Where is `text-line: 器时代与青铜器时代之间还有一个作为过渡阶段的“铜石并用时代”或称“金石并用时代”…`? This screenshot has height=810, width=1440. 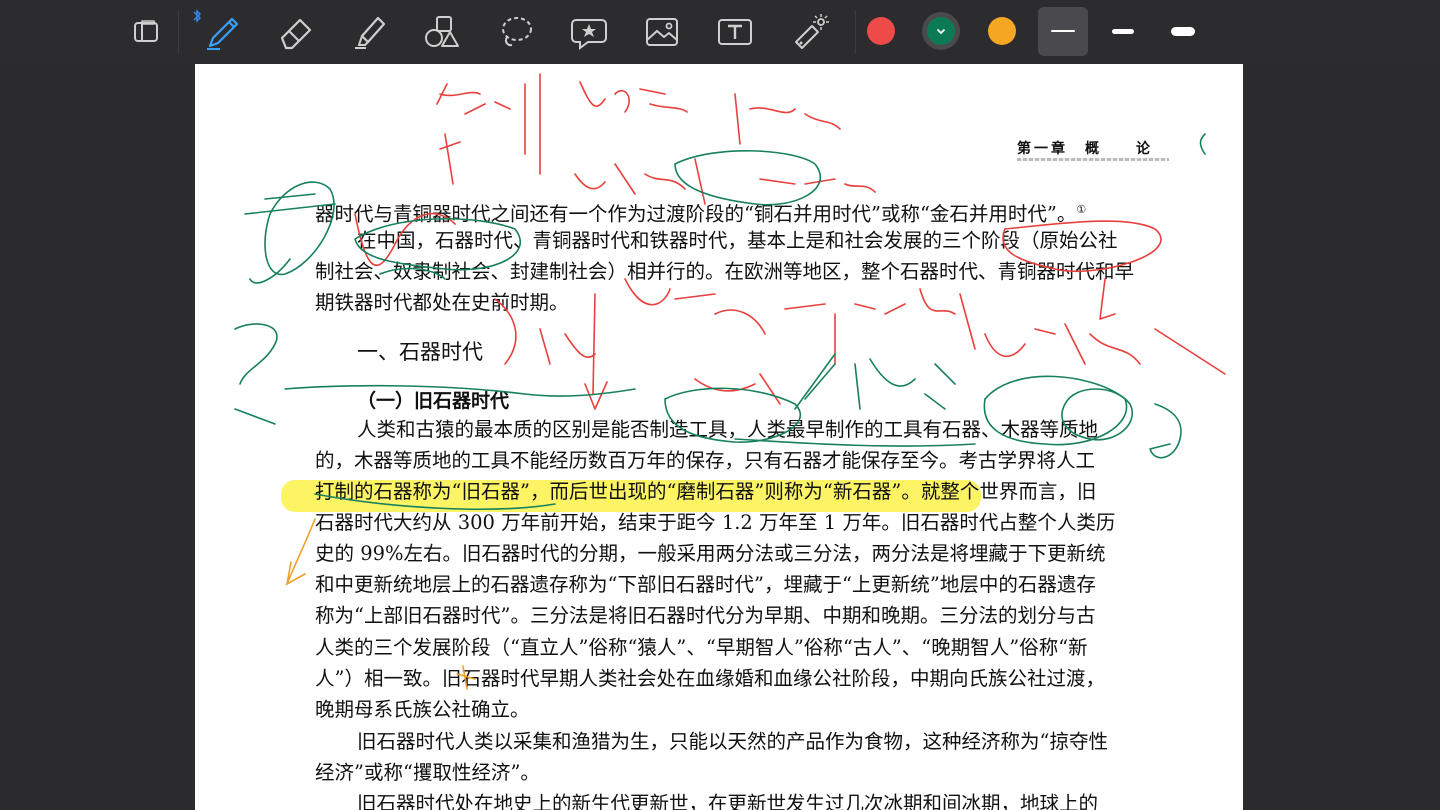 text-line: 器时代与青铜器时代之间还有一个作为过渡阶段的“铜石并用时代”或称“金石并用时代”… is located at coordinates (701, 214).